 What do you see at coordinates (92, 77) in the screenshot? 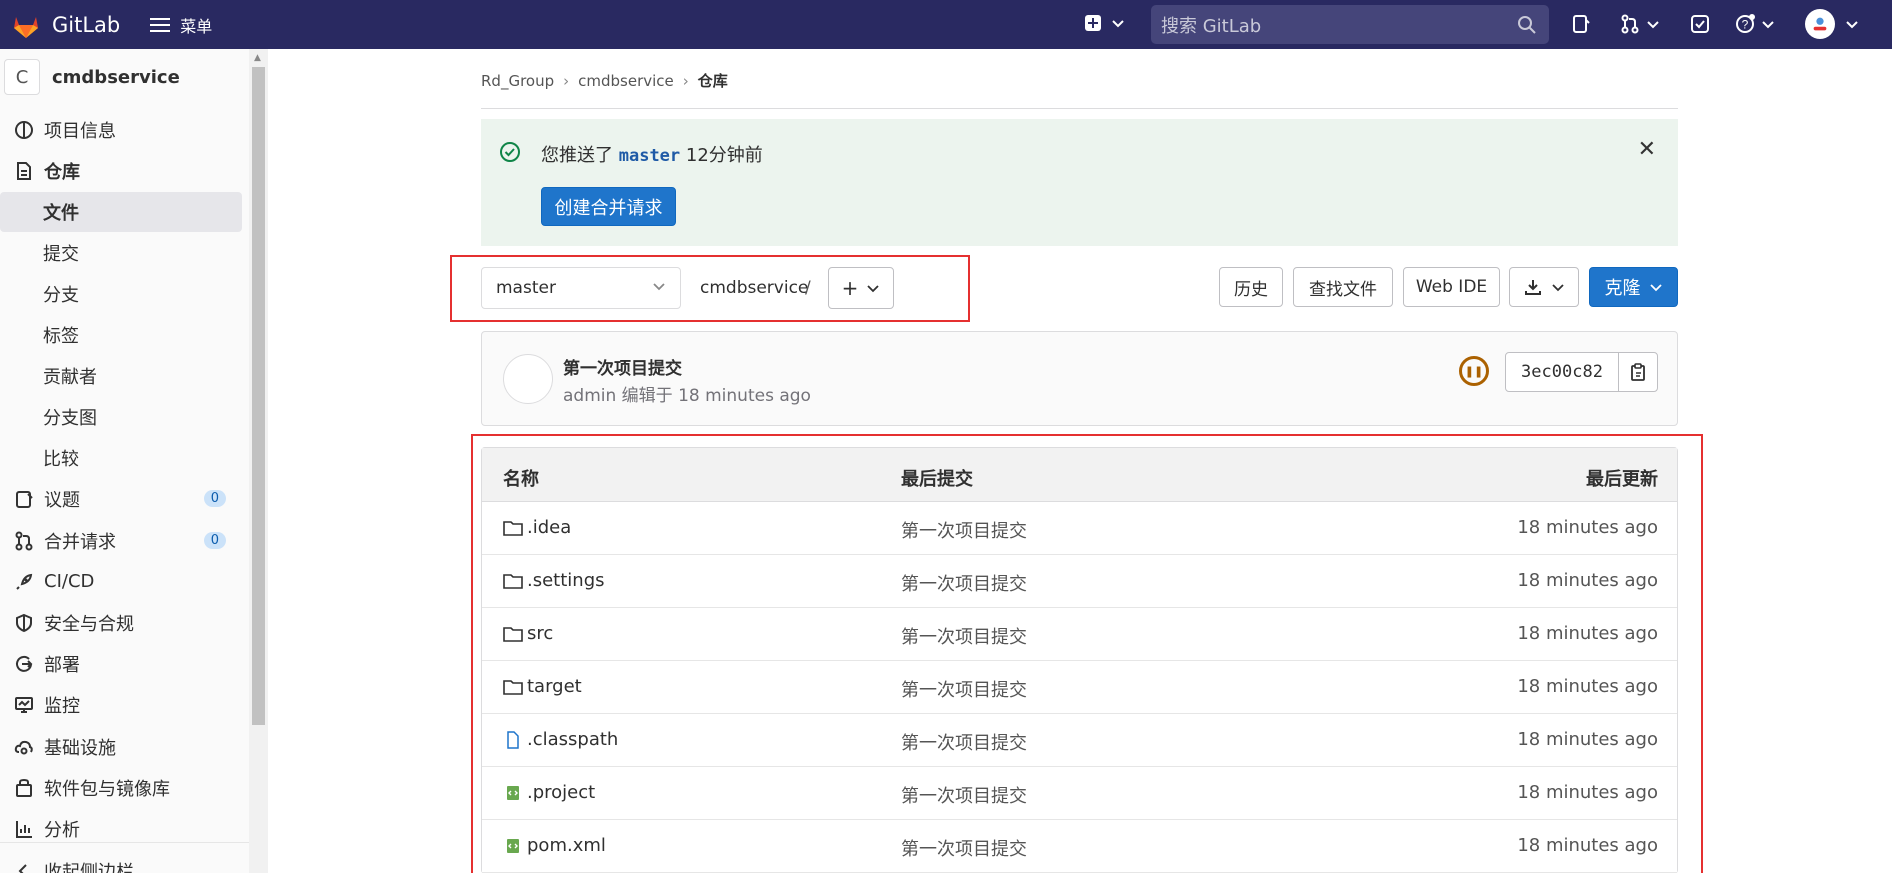
I see `project-header: C cmdbservice` at bounding box center [92, 77].